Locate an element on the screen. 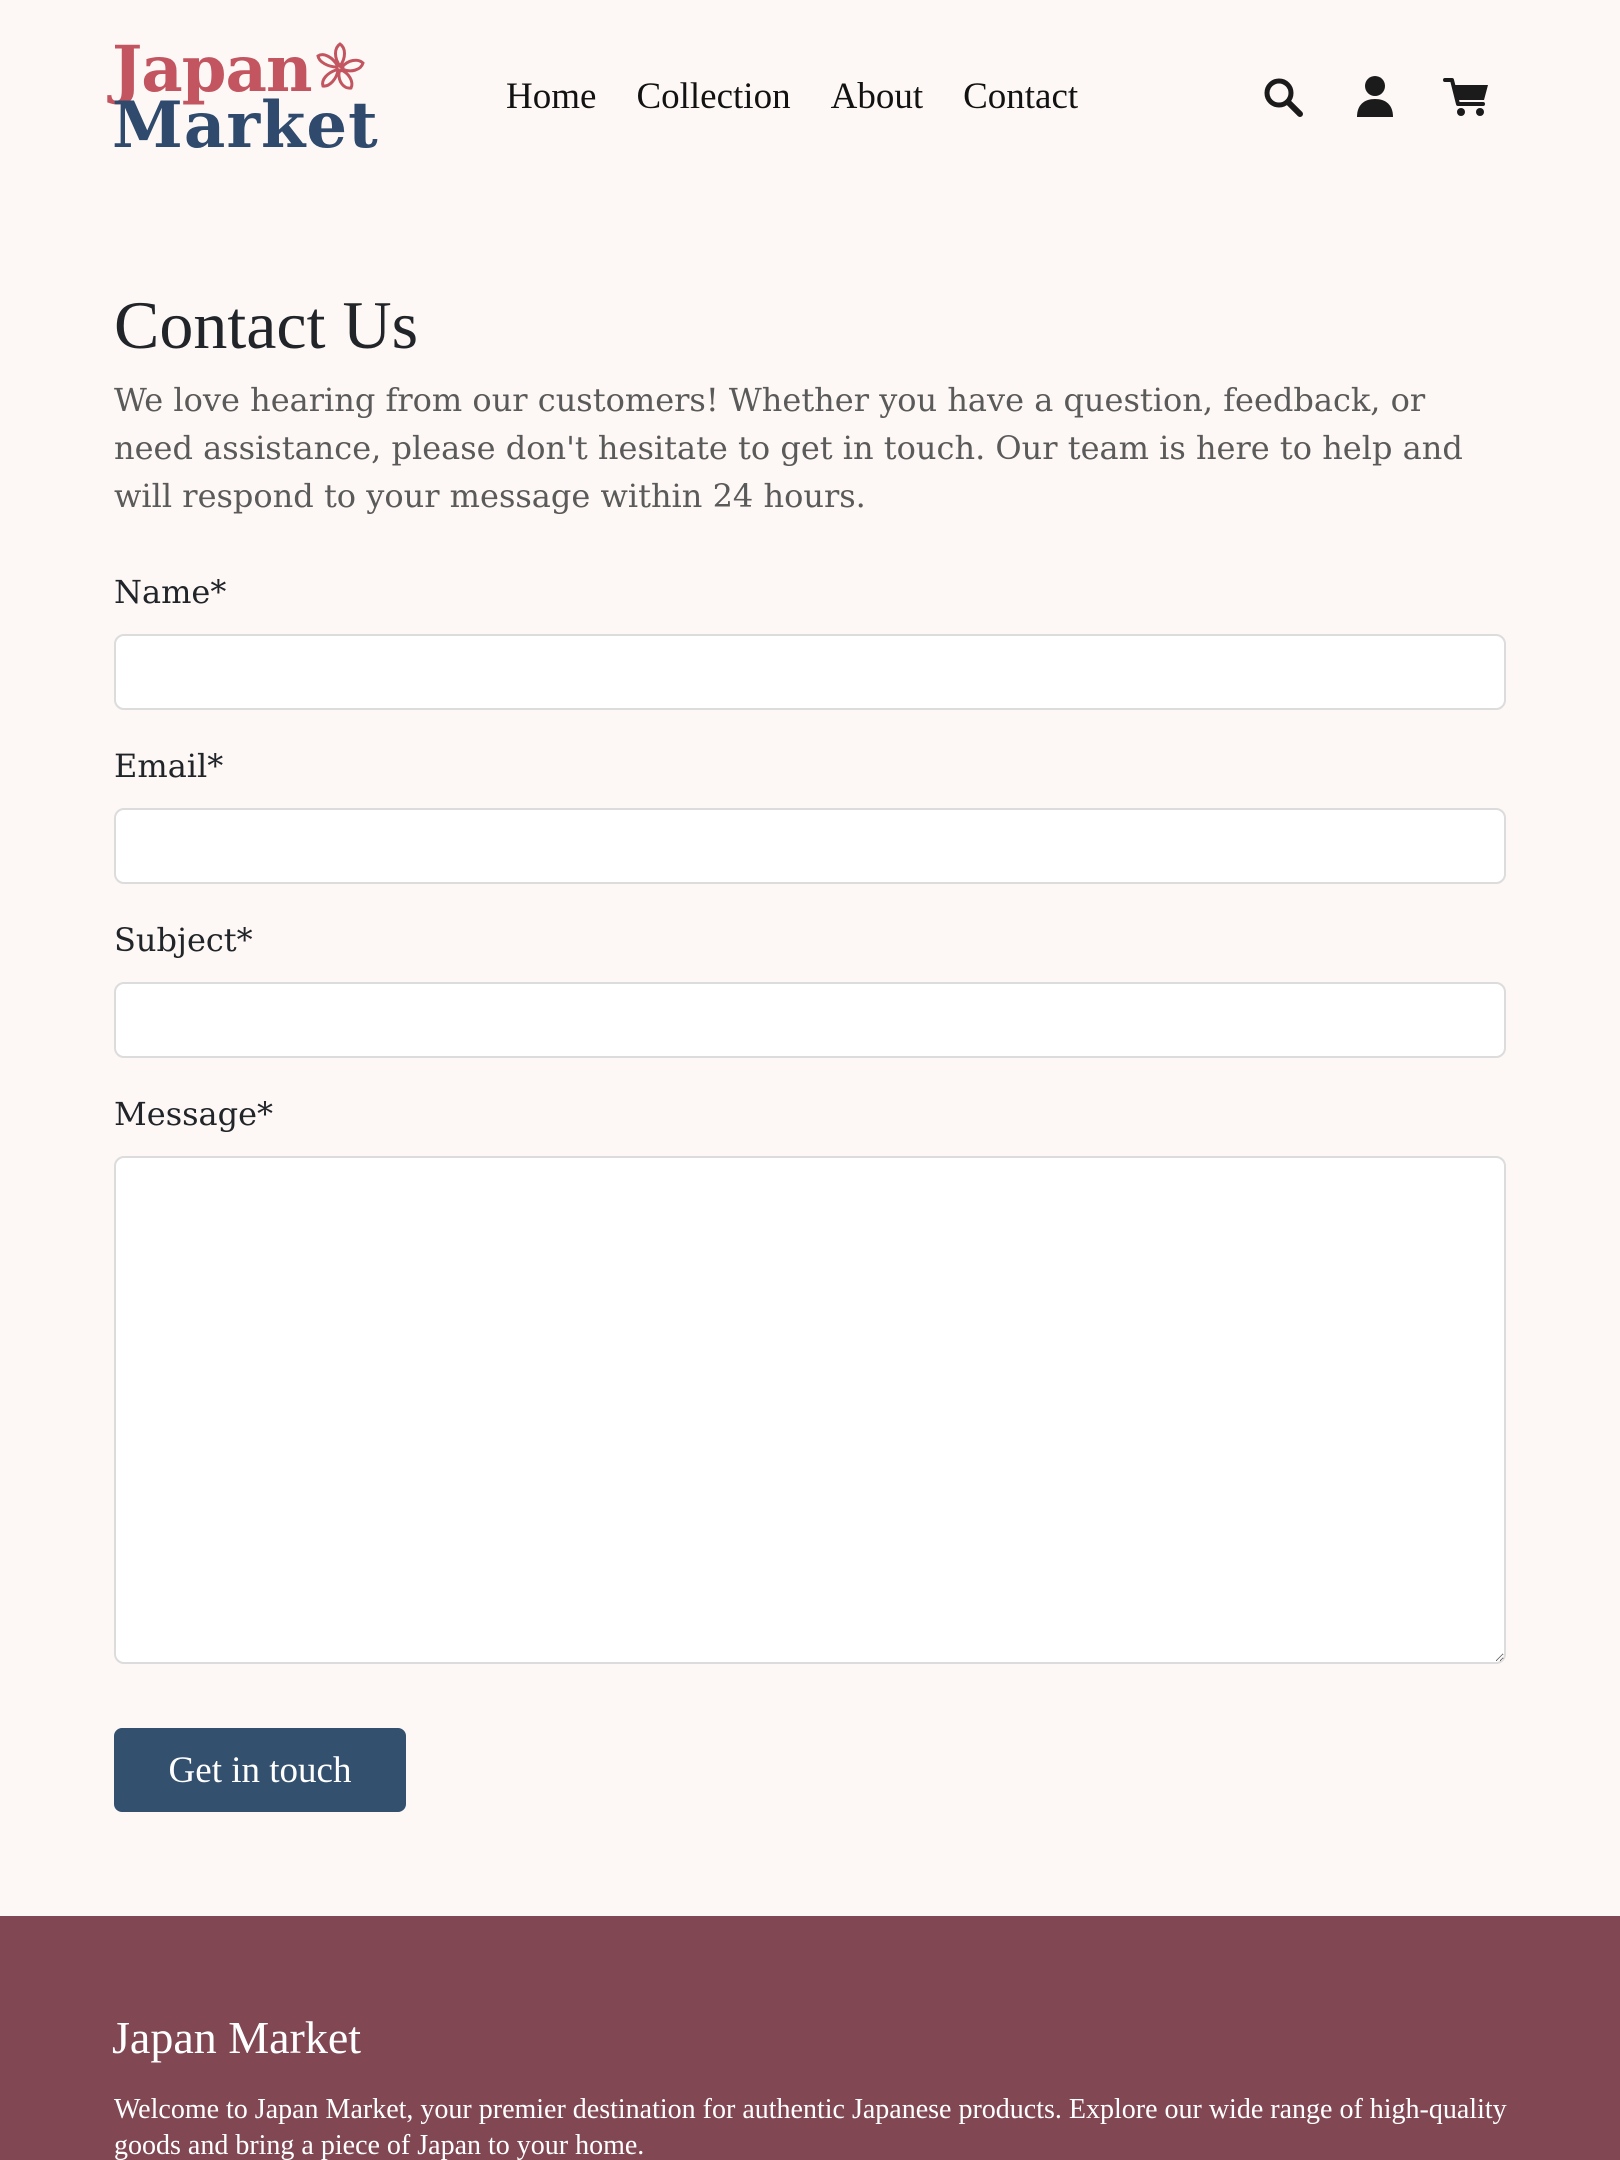 The width and height of the screenshot is (1620, 2160). nav-collection: Collection is located at coordinates (713, 97).